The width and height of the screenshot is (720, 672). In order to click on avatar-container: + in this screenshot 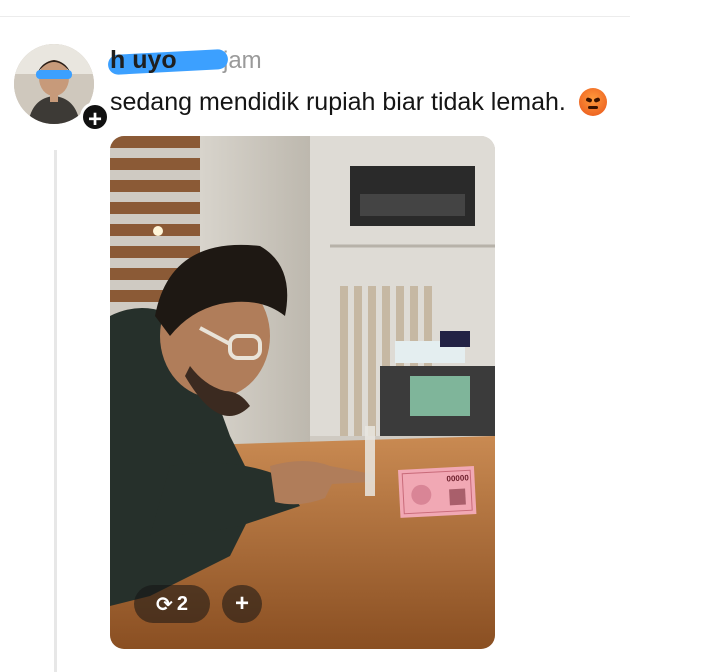, I will do `click(62, 88)`.